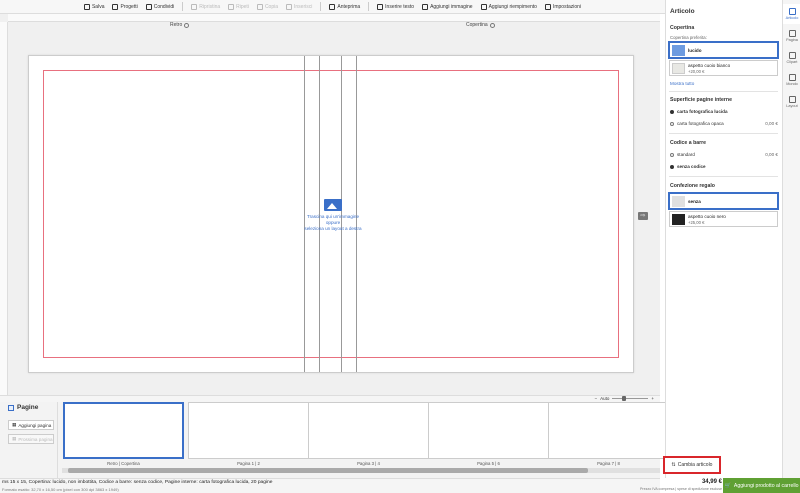 Image resolution: width=800 pixels, height=493 pixels. Describe the element at coordinates (608, 463) in the screenshot. I see `thumbnail-label: Pagina 7 | 8` at that location.